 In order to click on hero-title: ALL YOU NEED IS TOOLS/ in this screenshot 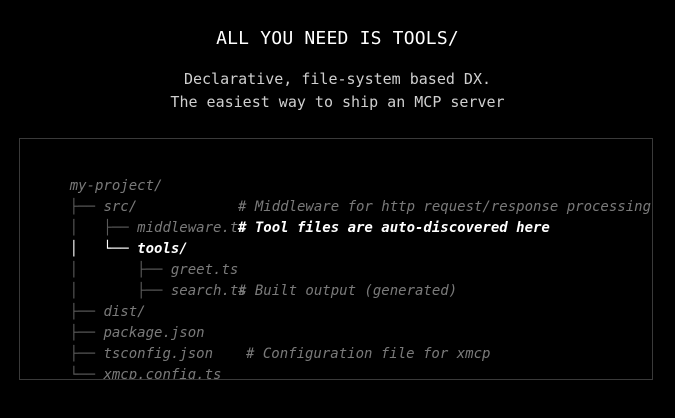, I will do `click(337, 38)`.